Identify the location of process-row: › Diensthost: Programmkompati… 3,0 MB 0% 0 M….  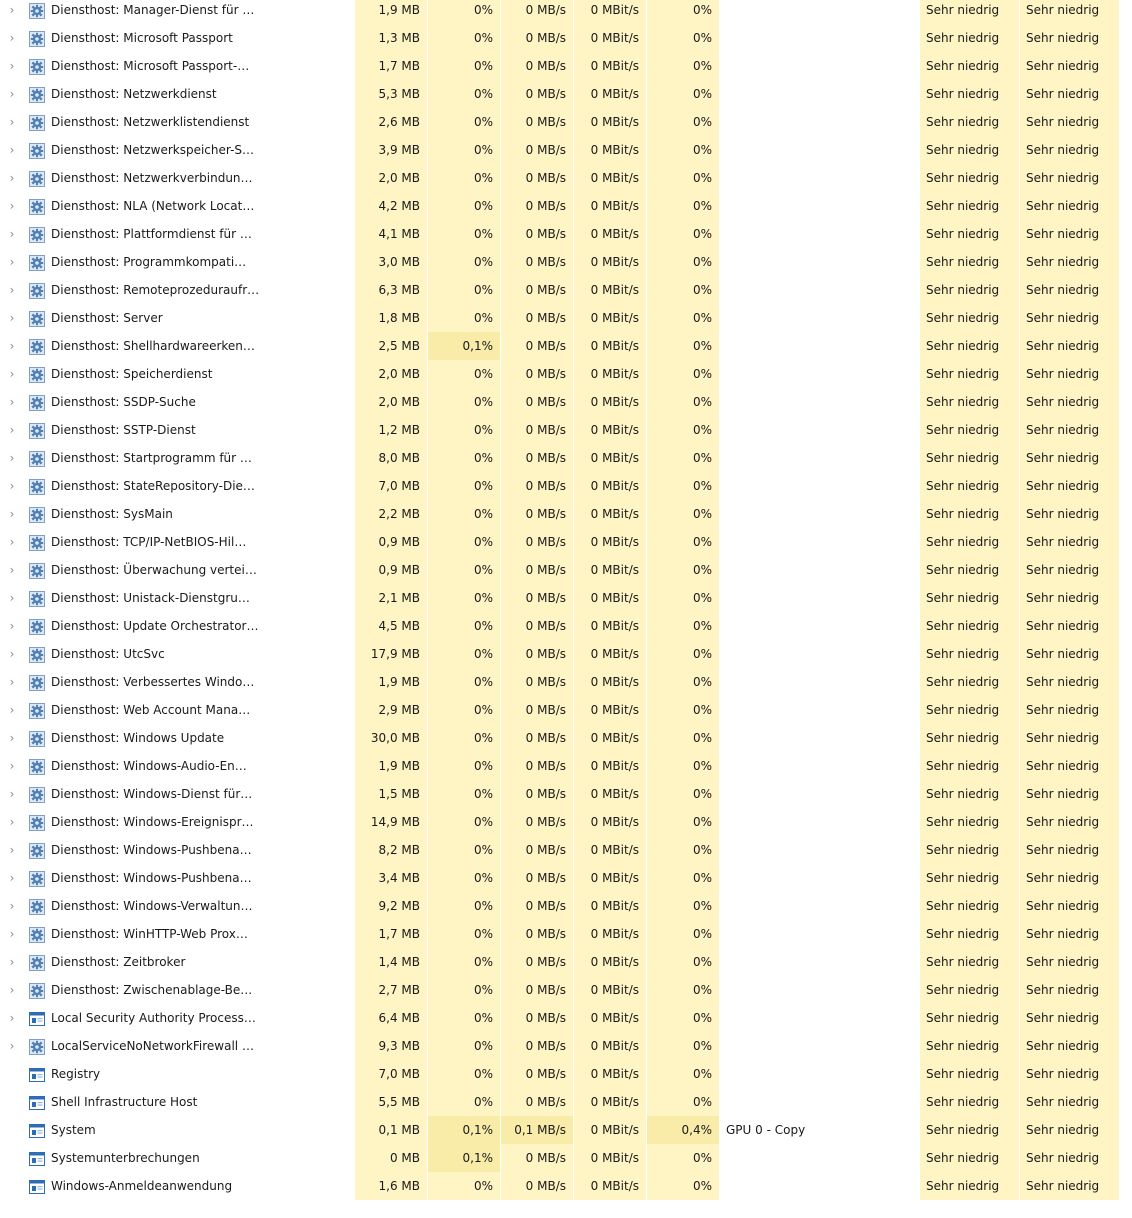
(566, 262).